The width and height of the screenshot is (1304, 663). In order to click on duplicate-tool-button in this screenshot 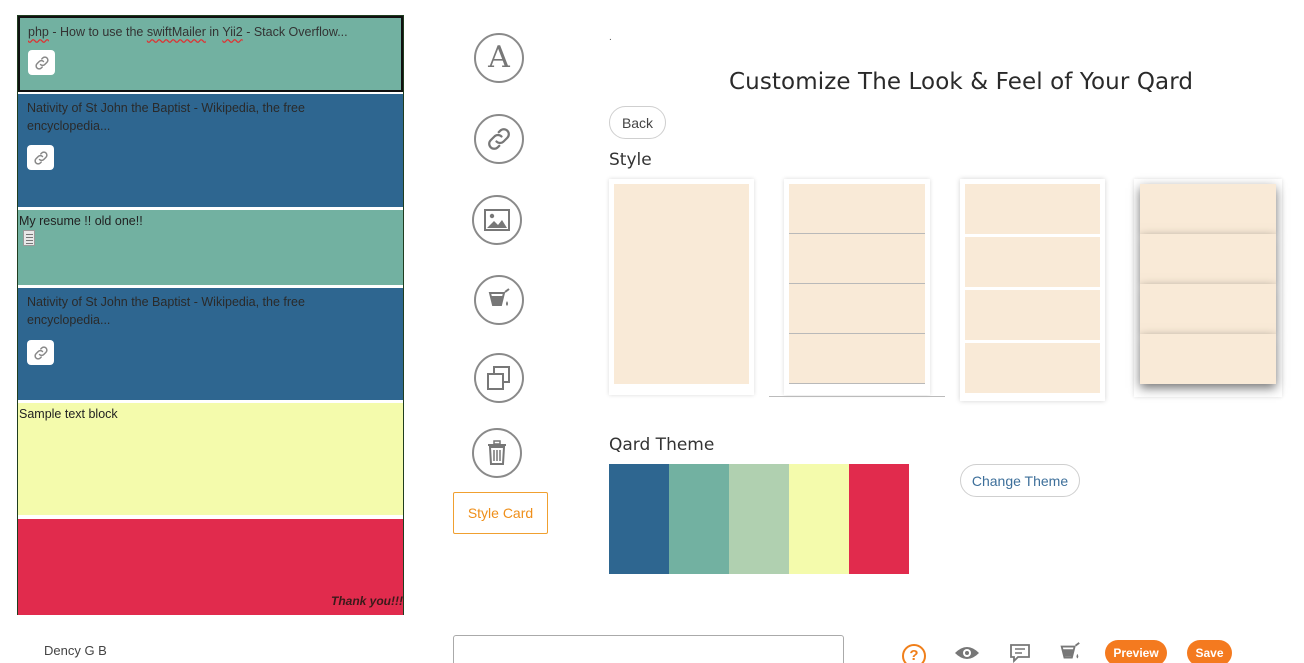, I will do `click(499, 378)`.